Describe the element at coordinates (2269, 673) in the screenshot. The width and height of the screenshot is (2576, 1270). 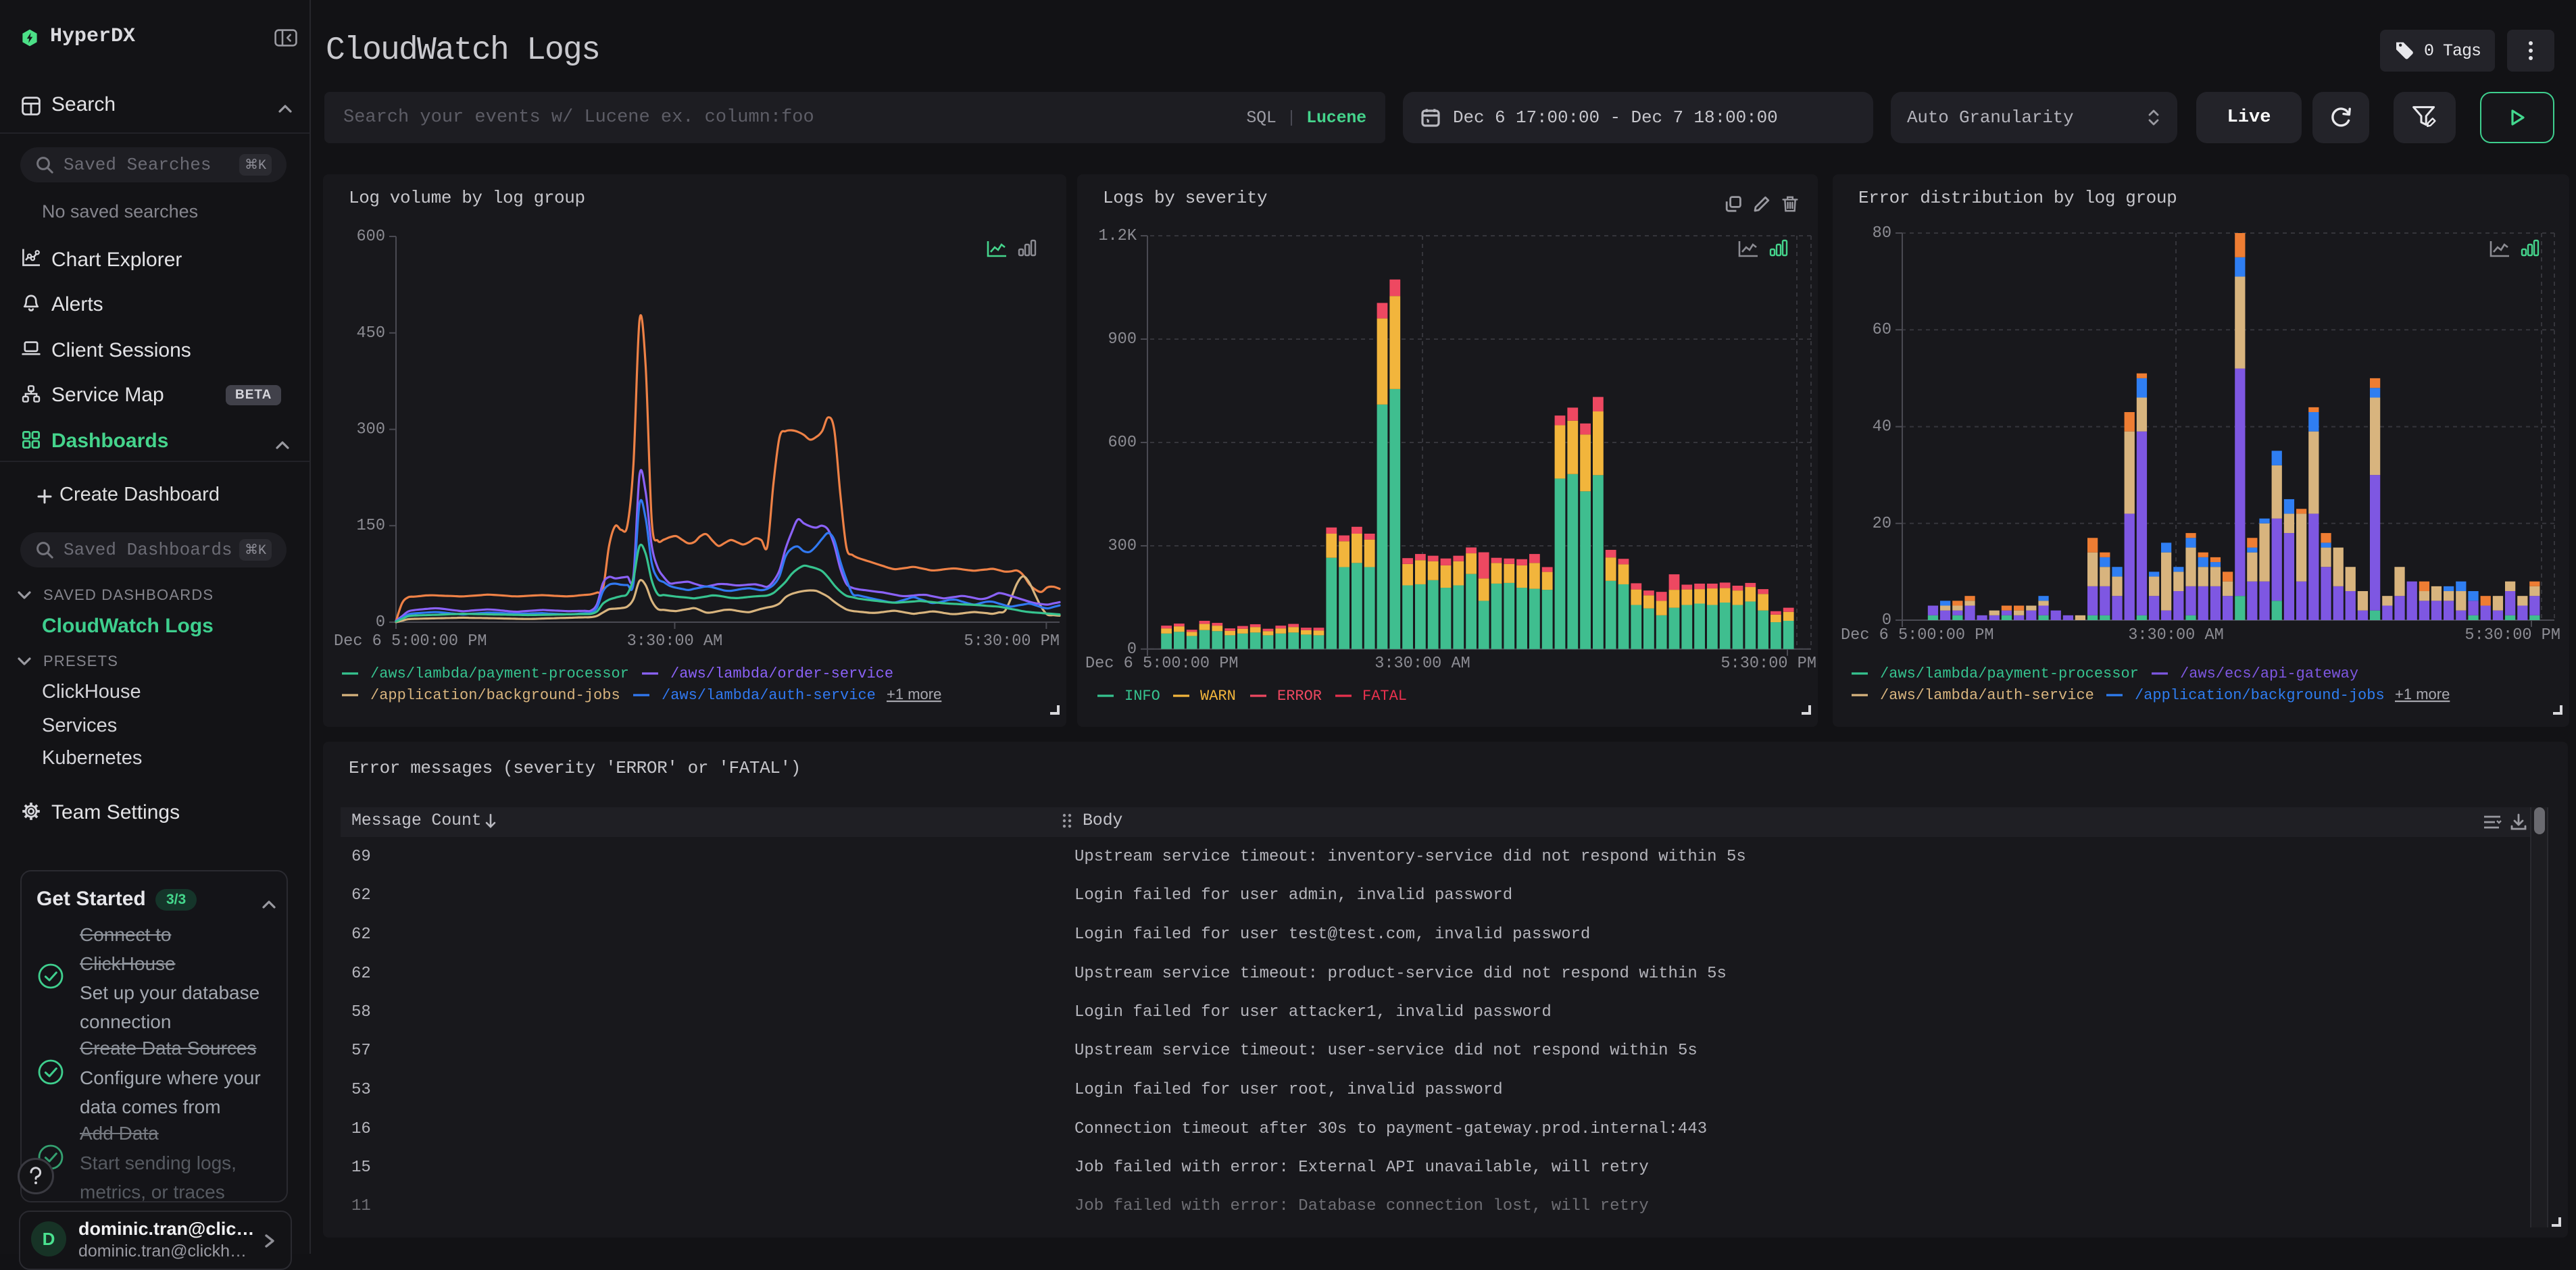
I see `svg-text: /aws/ecs/api-gateway` at that location.